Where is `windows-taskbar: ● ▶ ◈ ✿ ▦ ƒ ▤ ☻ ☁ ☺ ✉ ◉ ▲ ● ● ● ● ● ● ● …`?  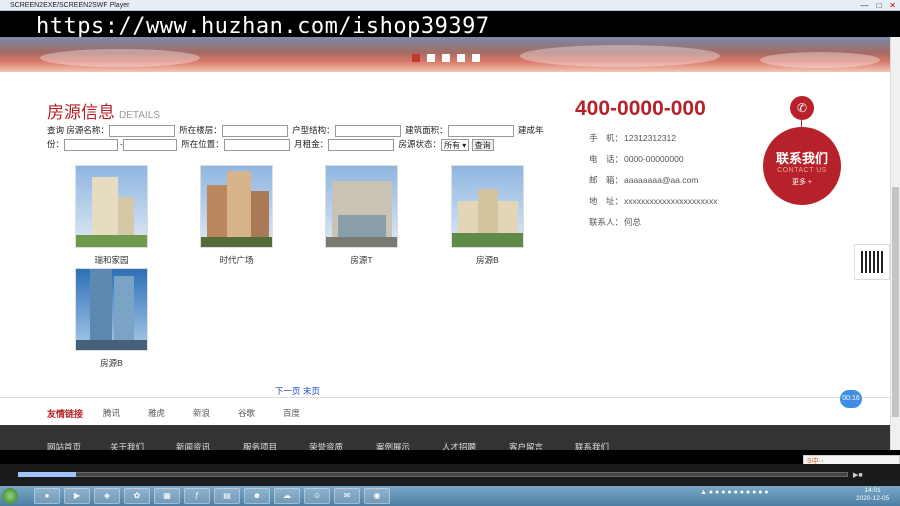
windows-taskbar: ● ▶ ◈ ✿ ▦ ƒ ▤ ☻ ☁ ☺ ✉ ◉ ▲ ● ● ● ● ● ● ● … is located at coordinates (450, 496).